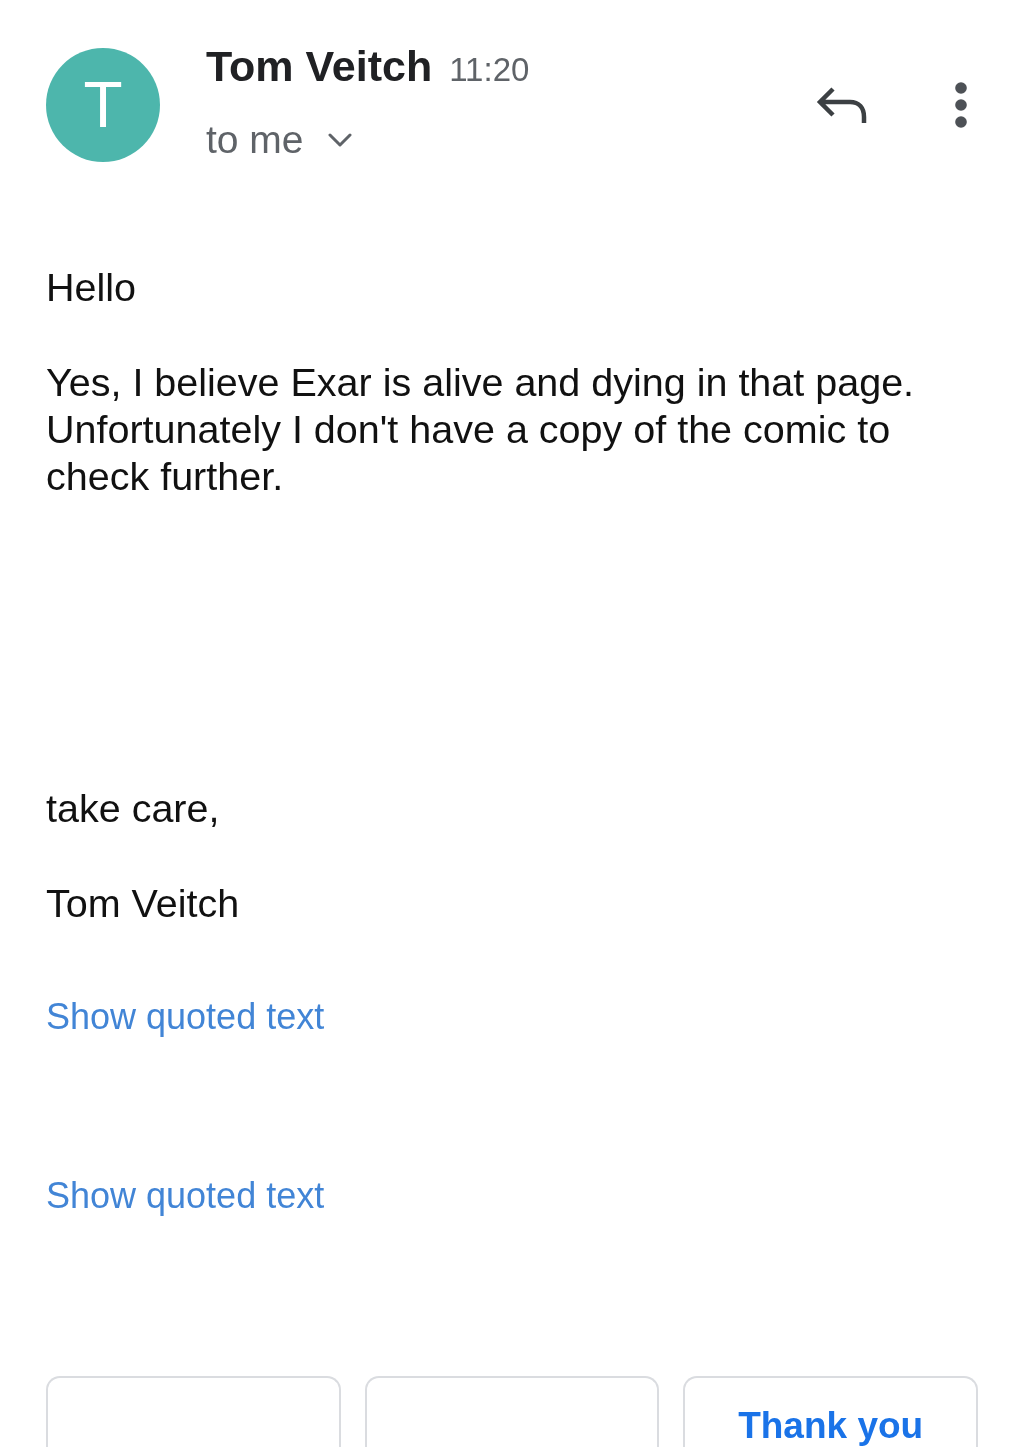 The image size is (1024, 1447). What do you see at coordinates (143, 903) in the screenshot?
I see `message-paragraph: Tom Veitch` at bounding box center [143, 903].